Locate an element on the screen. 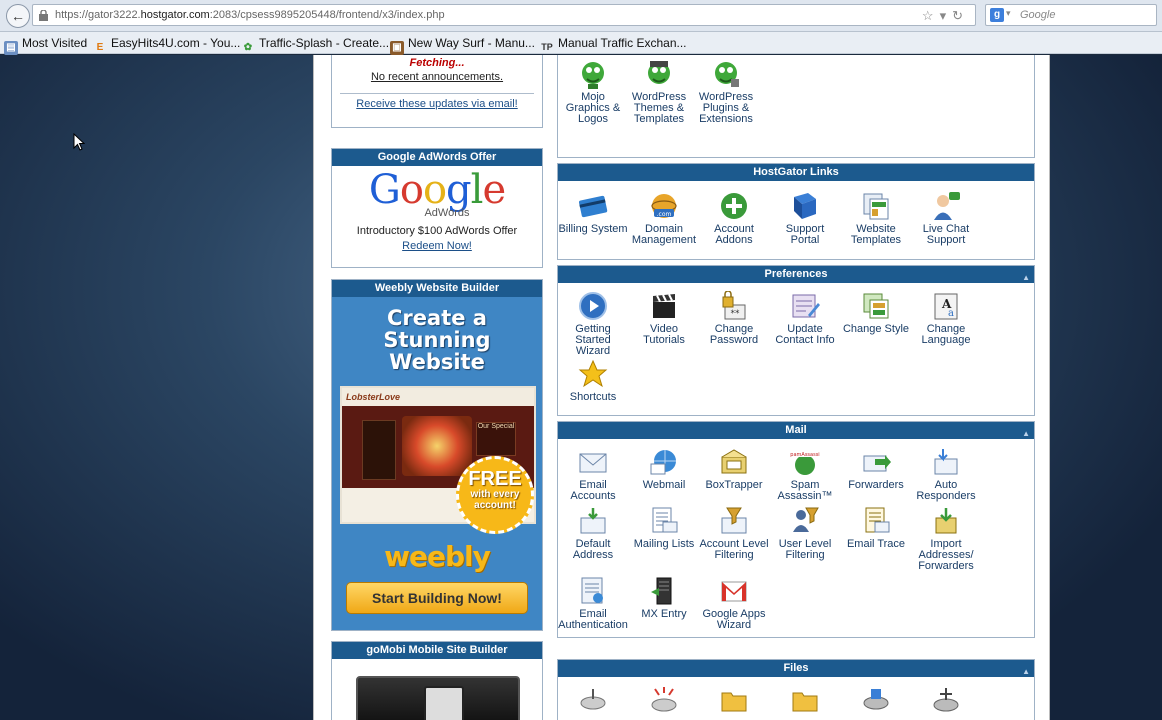 This screenshot has width=1162, height=720. clapper-icon is located at coordinates (664, 305).